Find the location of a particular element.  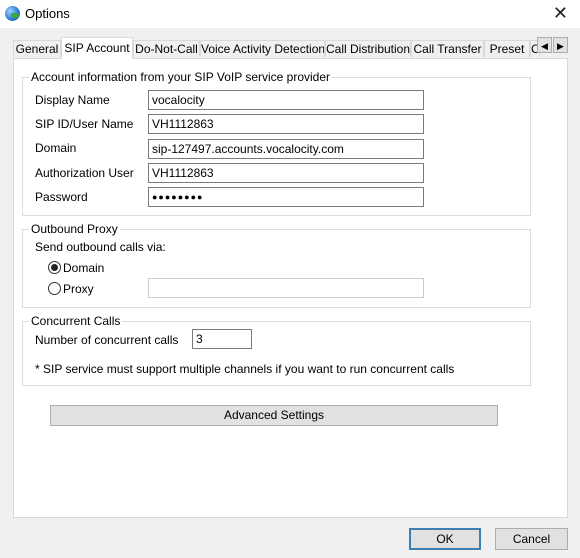

password-field: ●●●●●●●● is located at coordinates (286, 197).